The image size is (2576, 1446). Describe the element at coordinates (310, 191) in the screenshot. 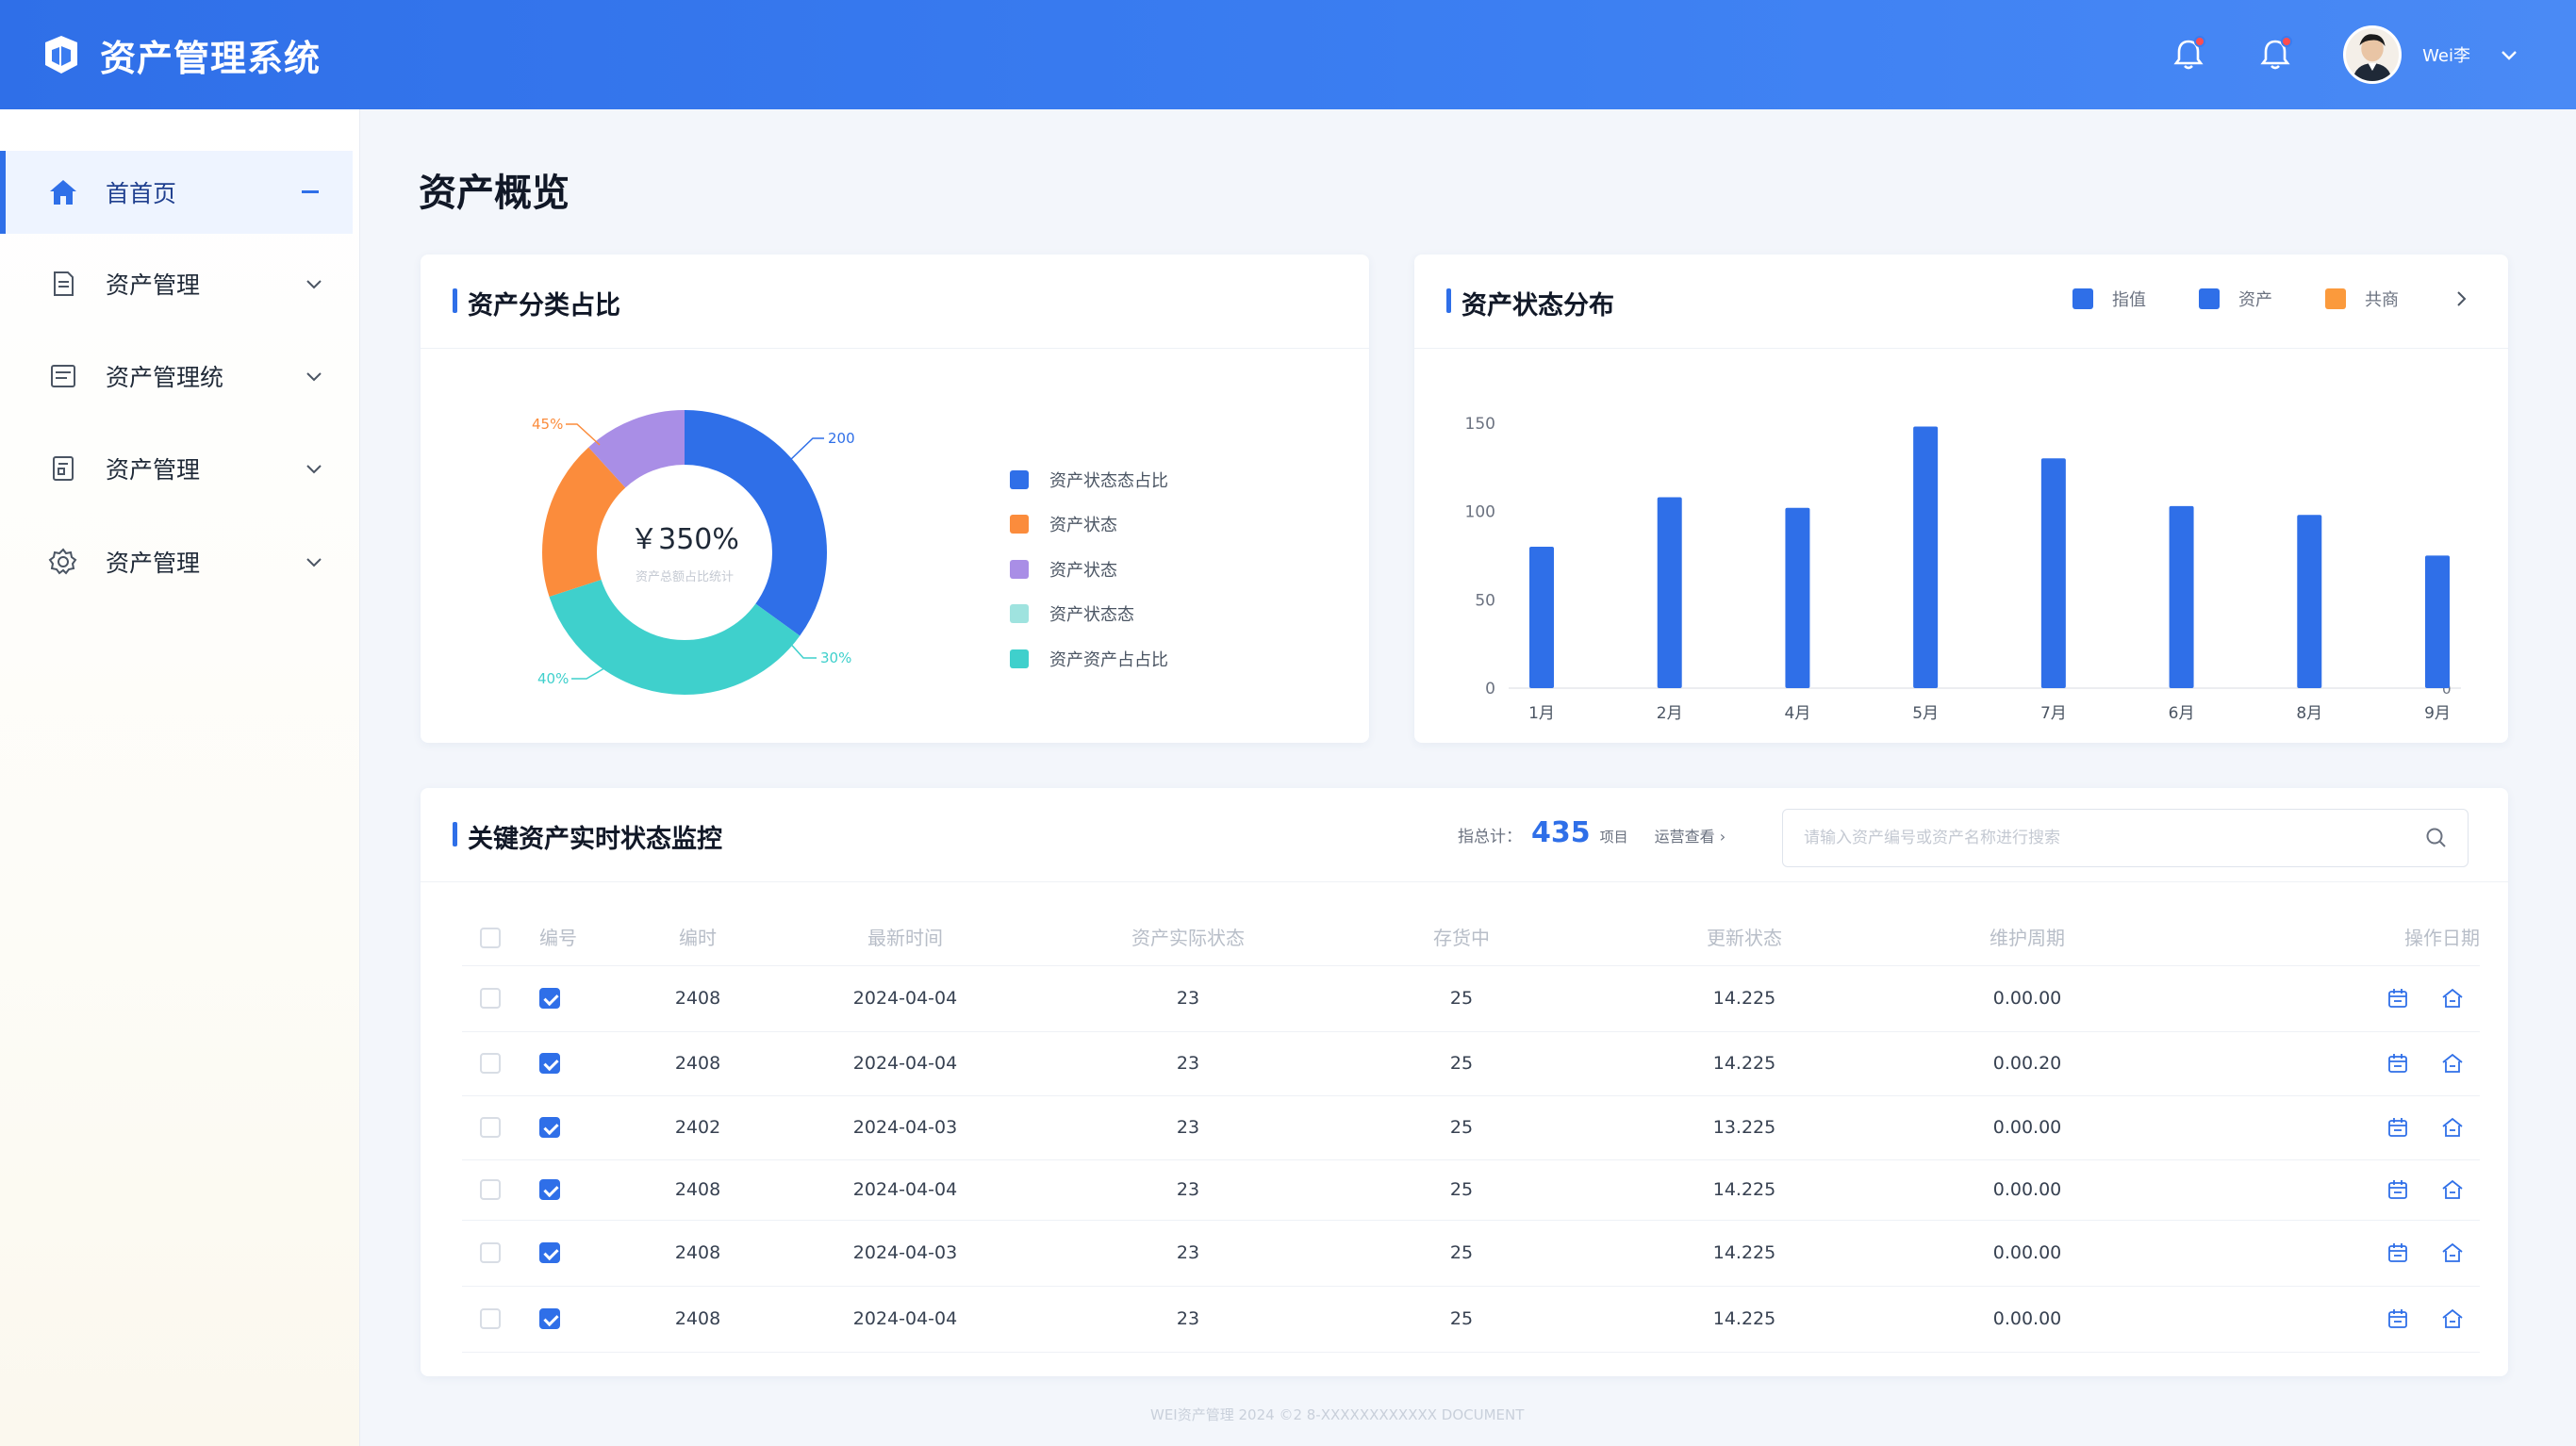

I see `collapse-icon` at that location.